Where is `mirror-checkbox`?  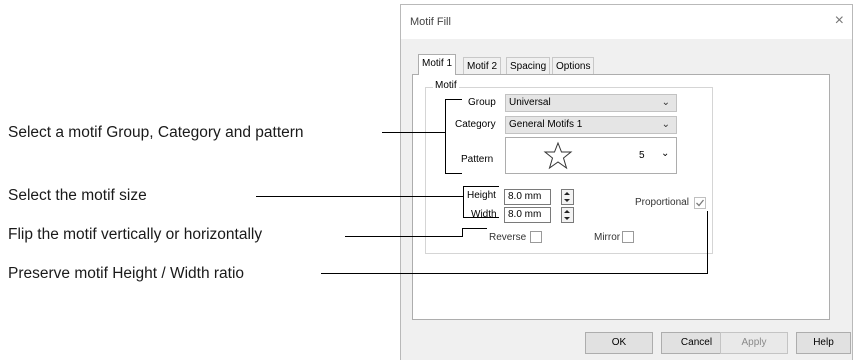
mirror-checkbox is located at coordinates (628, 237).